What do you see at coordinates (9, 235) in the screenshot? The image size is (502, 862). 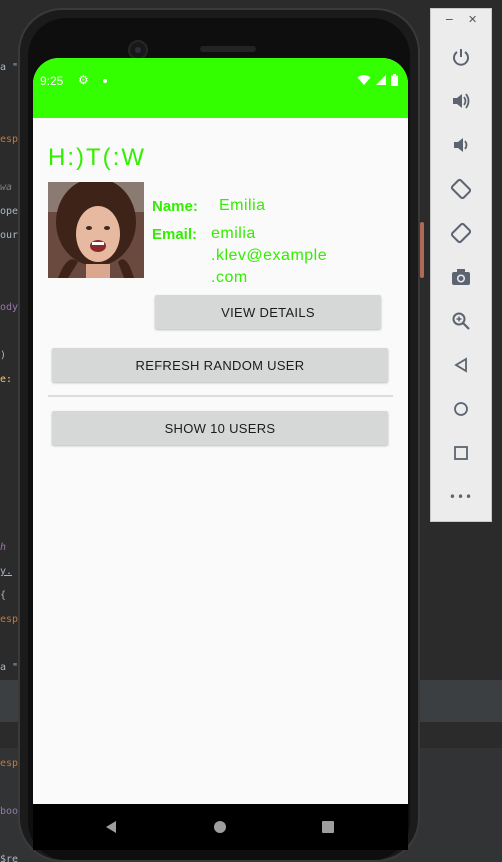 I see `ide-code-fragment: our` at bounding box center [9, 235].